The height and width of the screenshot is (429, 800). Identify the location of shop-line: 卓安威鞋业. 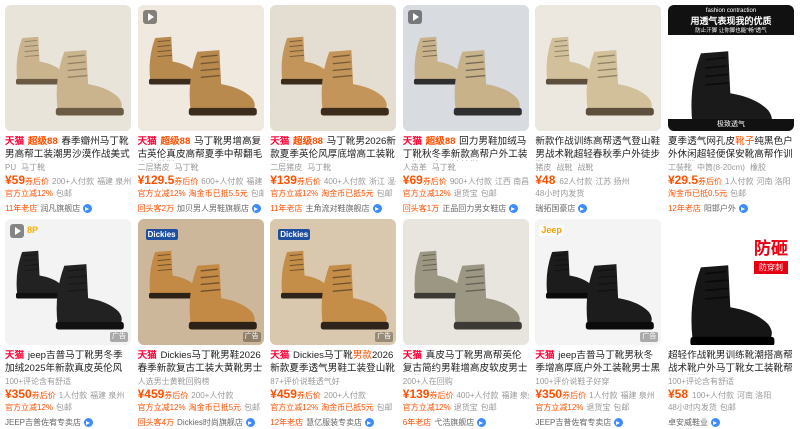
(731, 422).